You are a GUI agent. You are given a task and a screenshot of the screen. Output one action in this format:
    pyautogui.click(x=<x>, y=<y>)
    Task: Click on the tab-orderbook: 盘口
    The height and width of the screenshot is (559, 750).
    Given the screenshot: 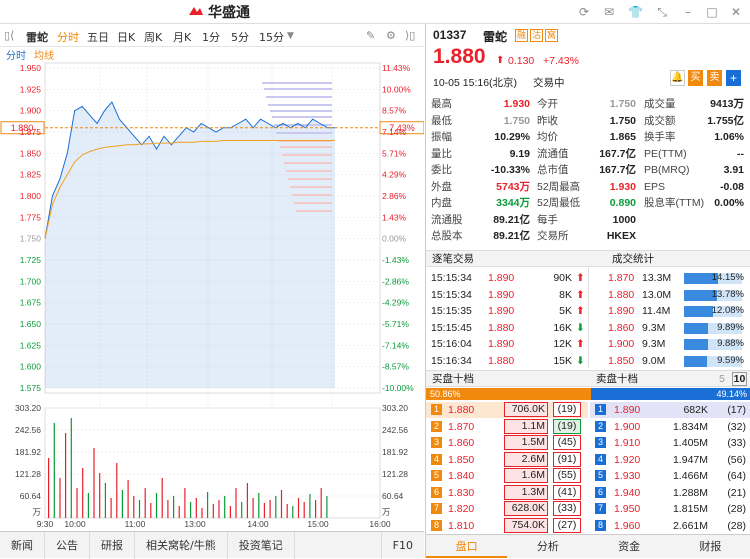 What is the action you would take?
    pyautogui.click(x=467, y=546)
    